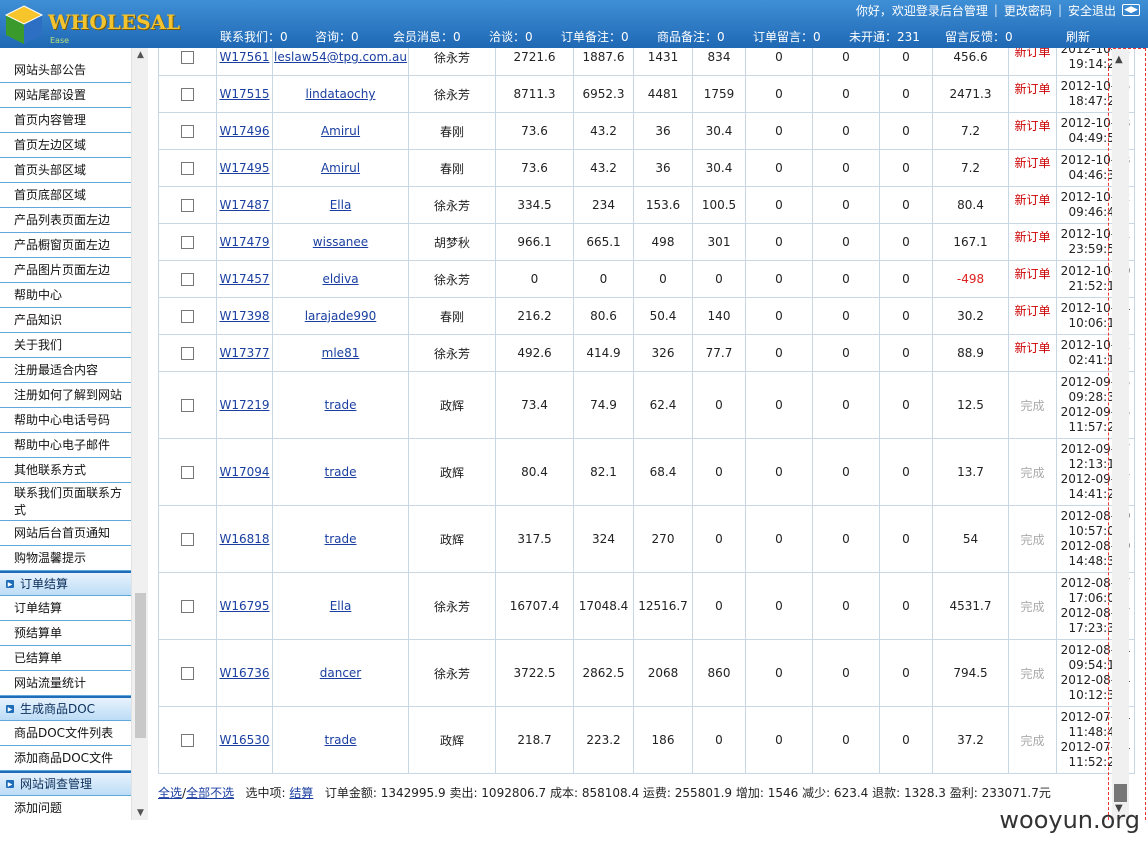 The height and width of the screenshot is (842, 1148). I want to click on refresh-link: 刷新, so click(1078, 36).